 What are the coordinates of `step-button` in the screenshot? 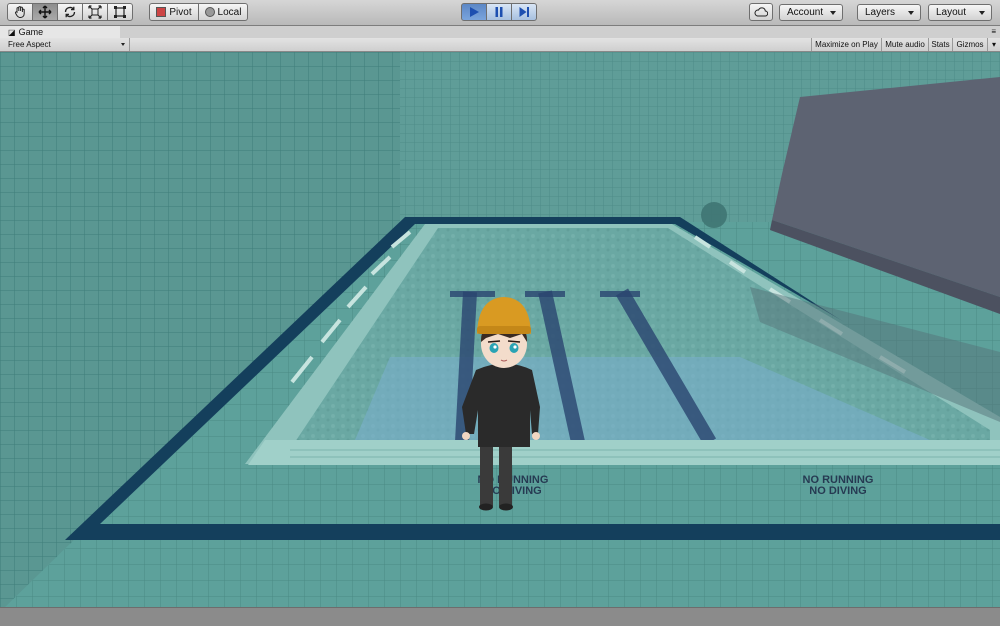 It's located at (524, 12).